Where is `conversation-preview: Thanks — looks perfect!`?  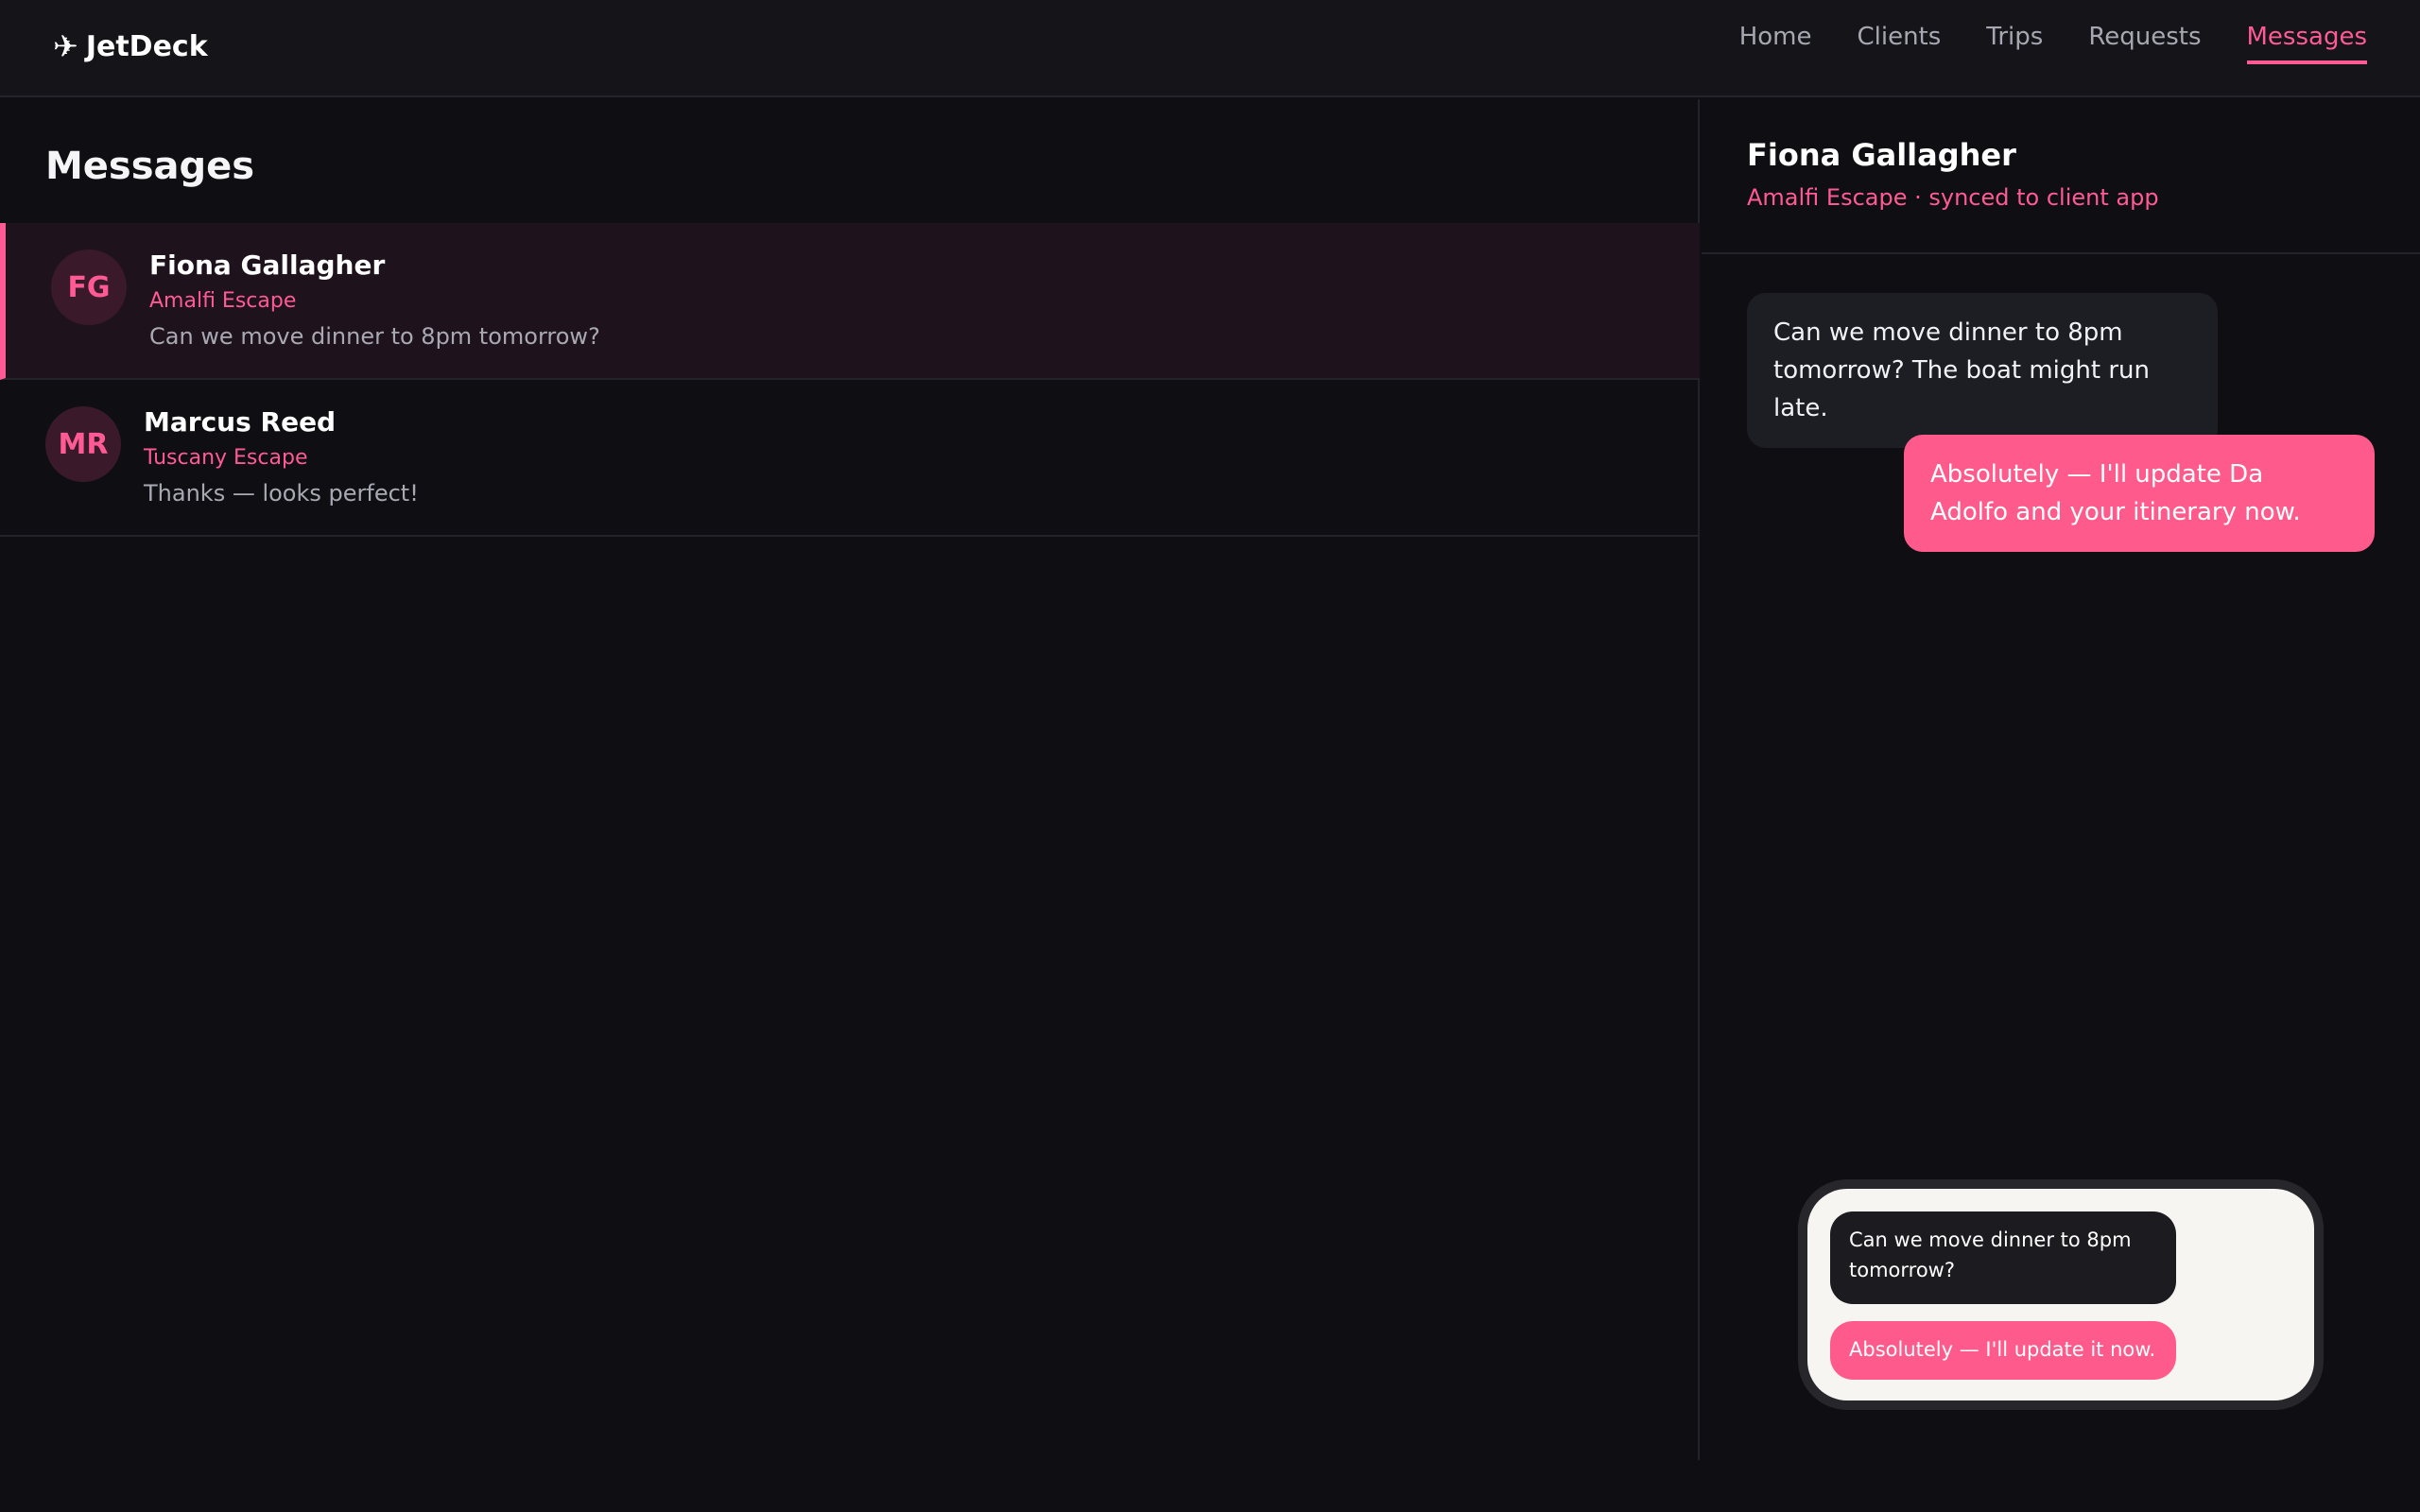
conversation-preview: Thanks — looks perfect! is located at coordinates (281, 493).